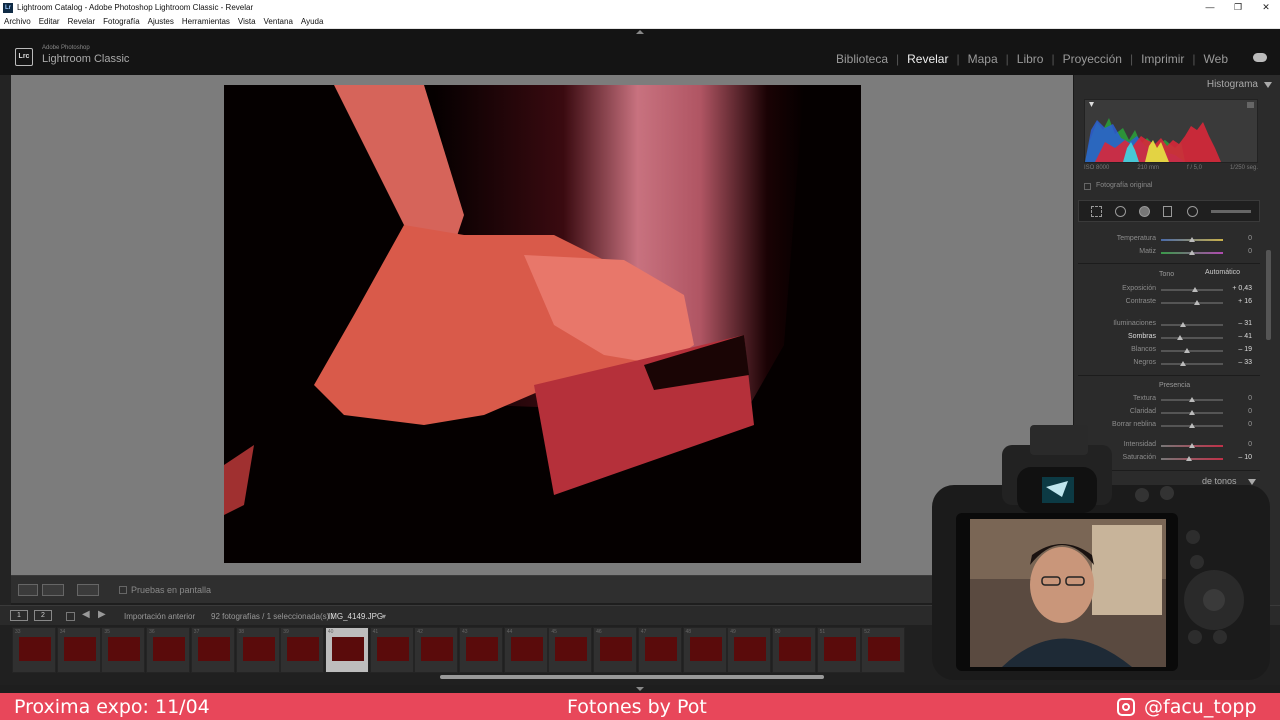  Describe the element at coordinates (659, 650) in the screenshot. I see `filmstrip-thumbnail: 47` at that location.